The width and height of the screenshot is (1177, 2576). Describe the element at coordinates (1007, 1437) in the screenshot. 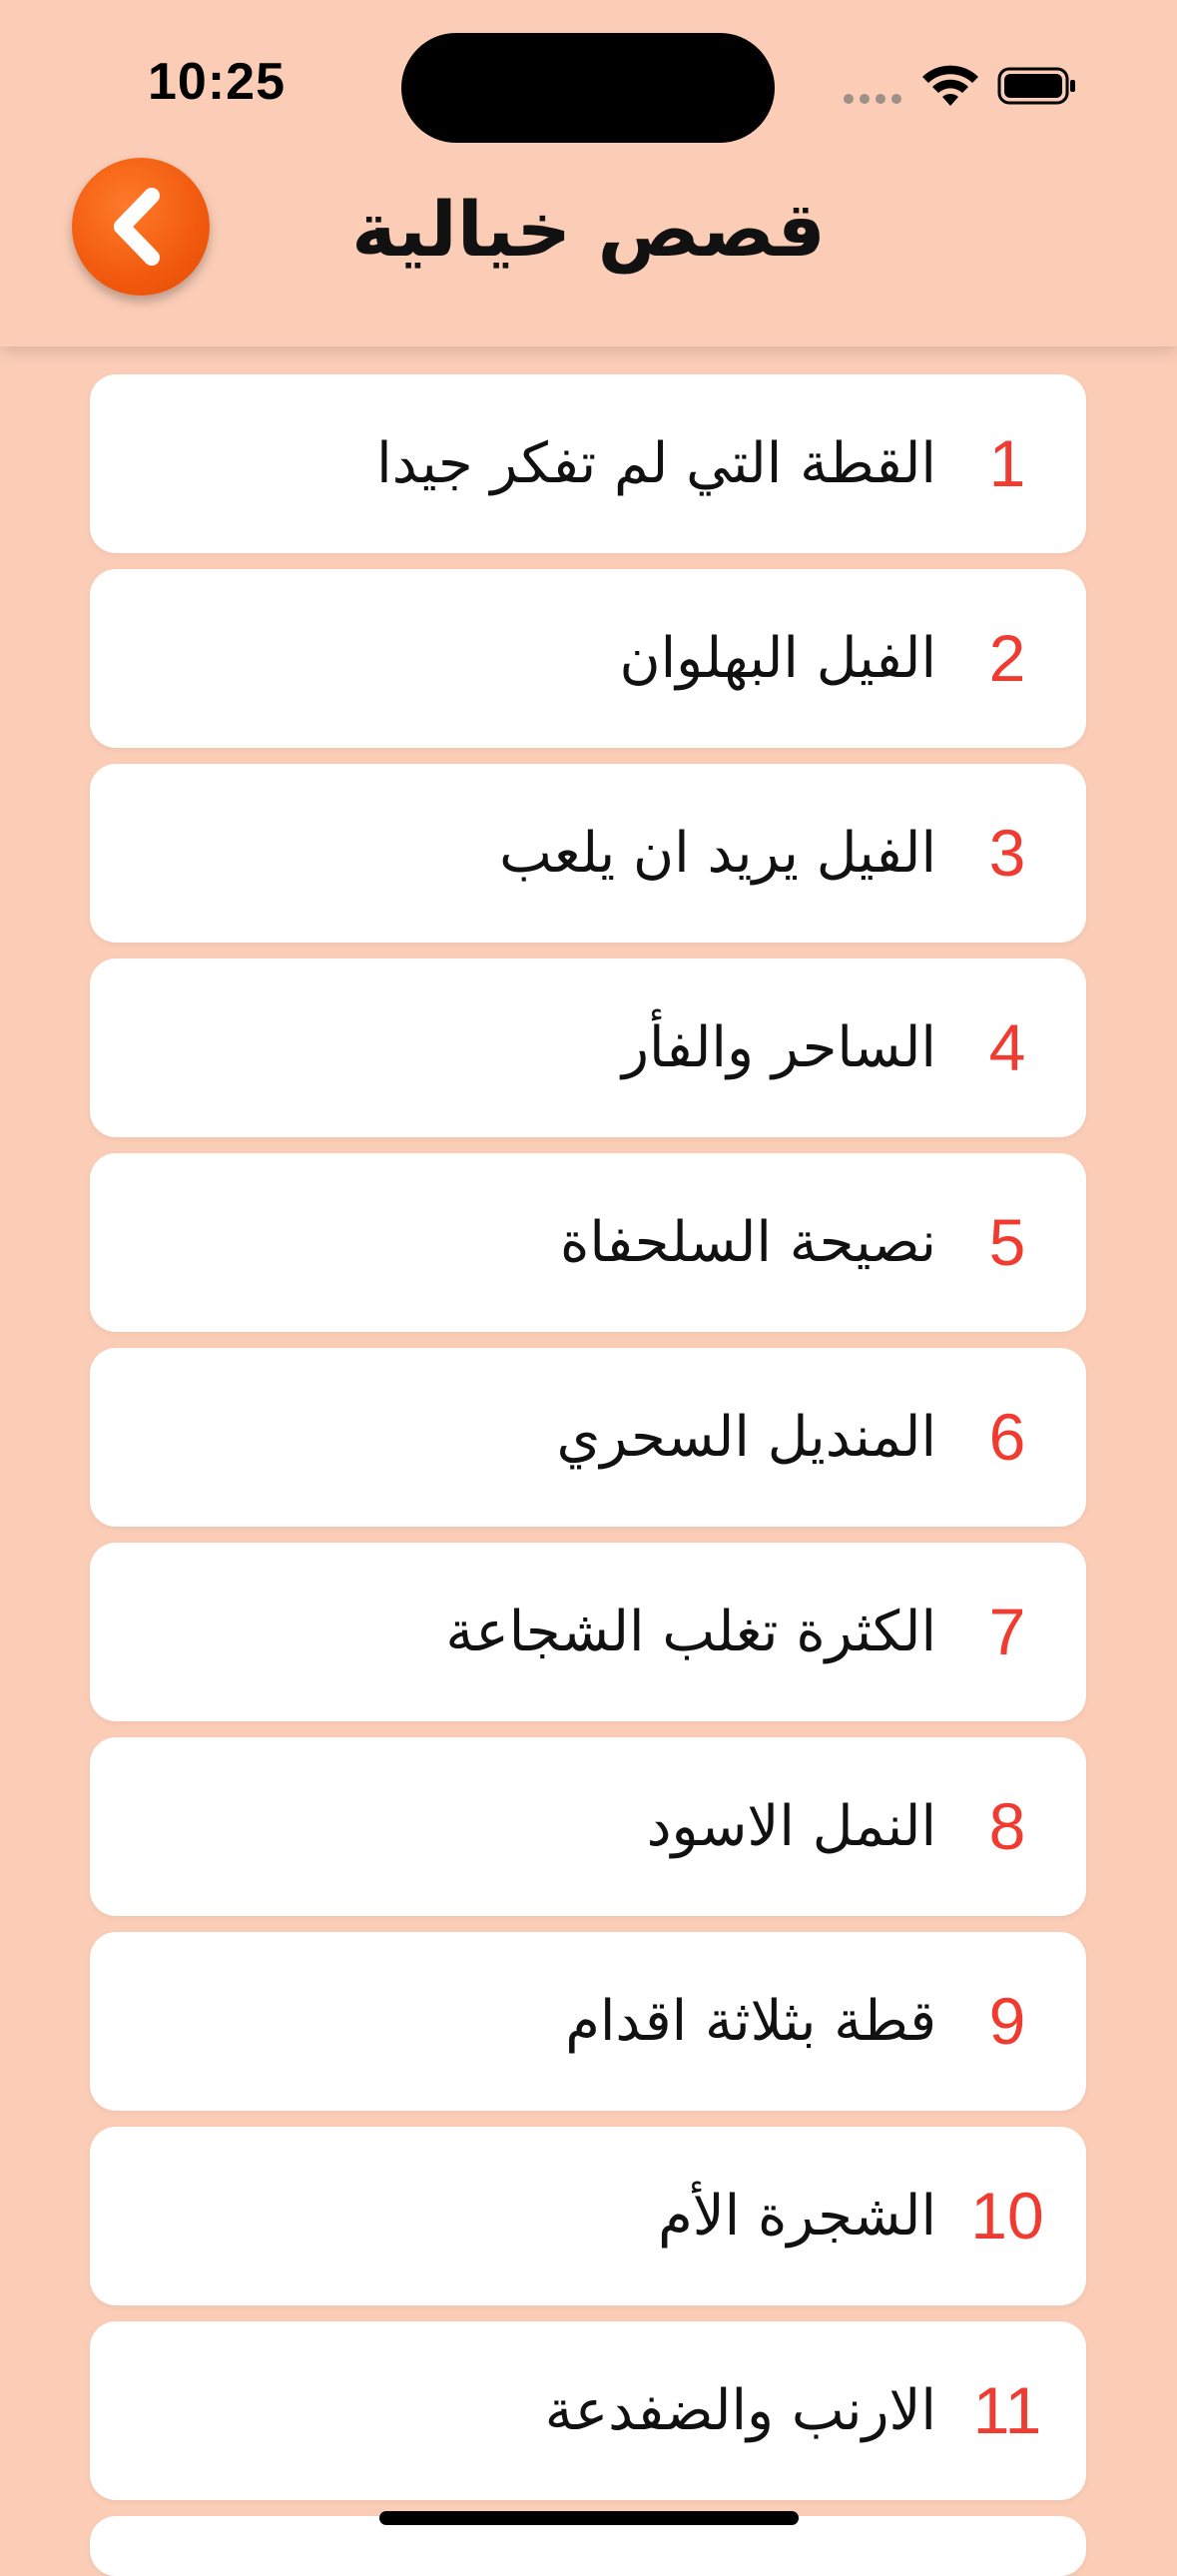

I see `story-number: 6` at that location.